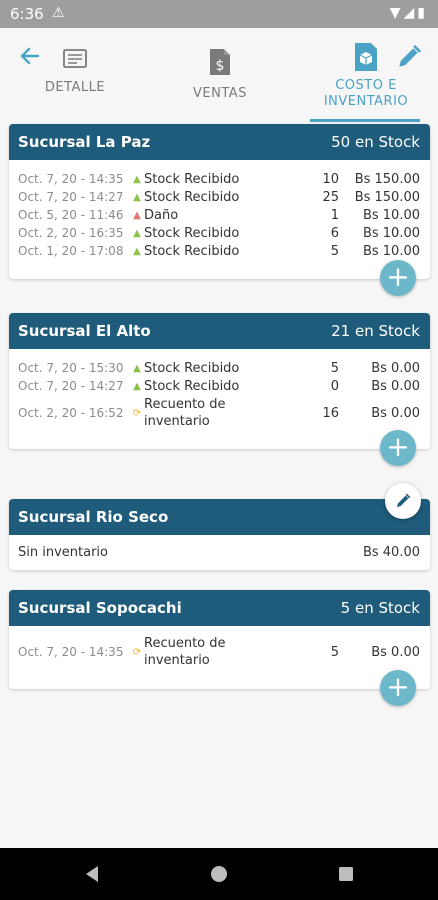 The height and width of the screenshot is (900, 438). I want to click on empty-amount: Bs 40.00, so click(391, 552).